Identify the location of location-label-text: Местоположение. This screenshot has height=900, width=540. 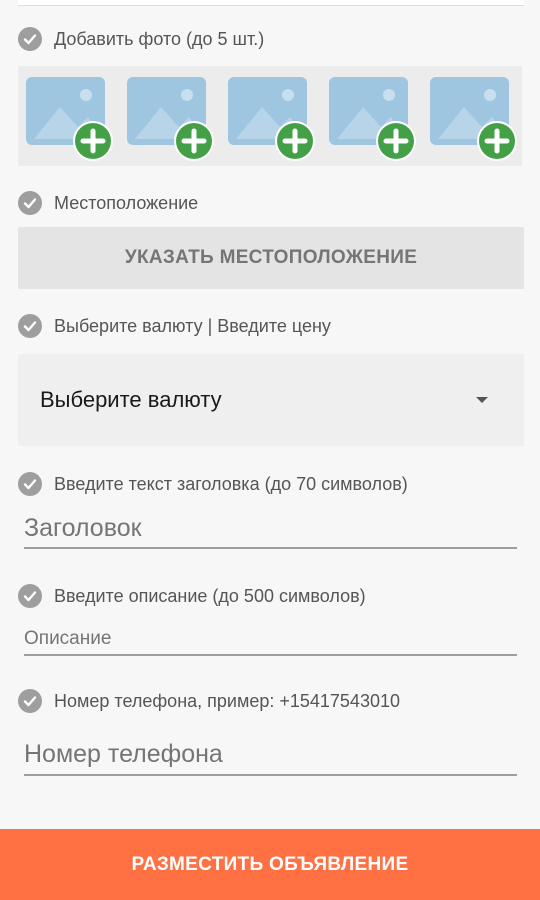
(126, 202).